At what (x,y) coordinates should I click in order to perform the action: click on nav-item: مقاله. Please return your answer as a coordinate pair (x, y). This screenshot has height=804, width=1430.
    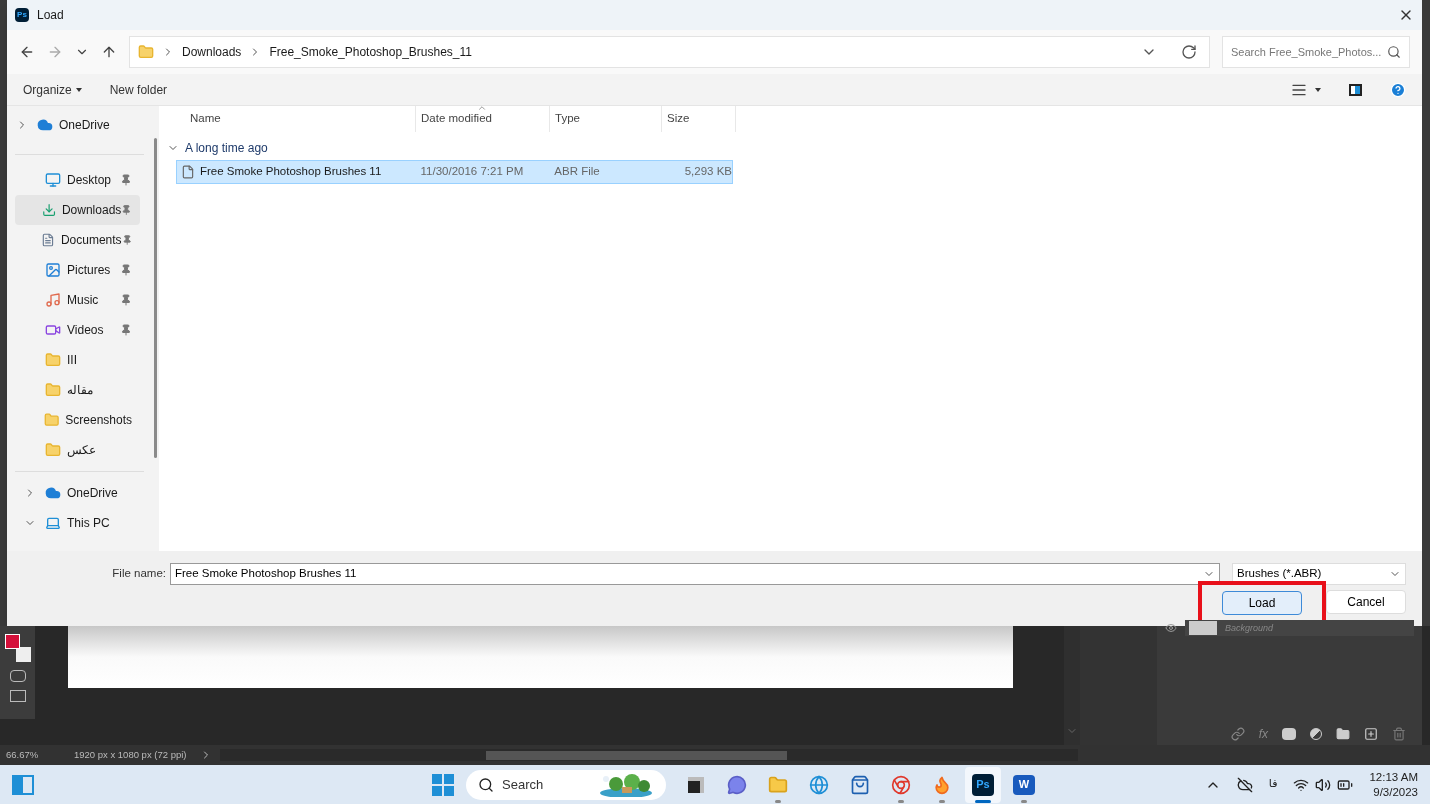
    Looking at the image, I should click on (77, 390).